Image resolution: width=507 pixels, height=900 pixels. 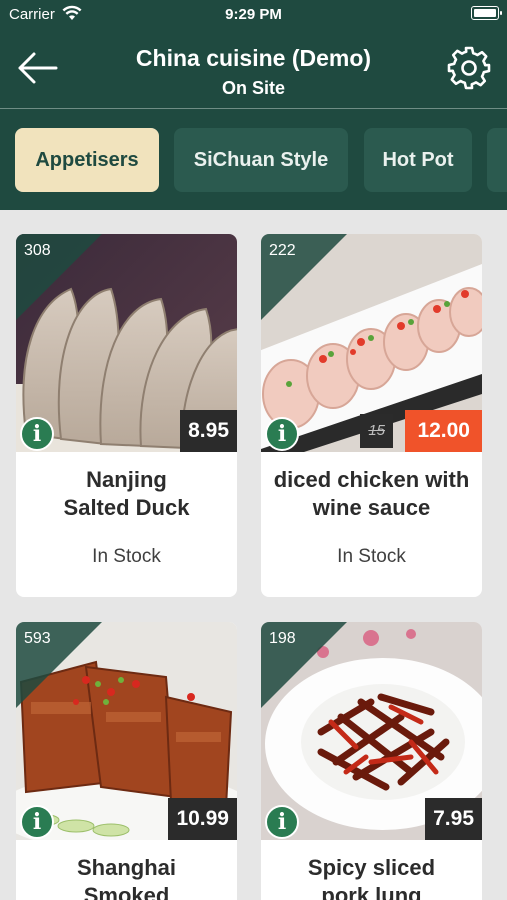 What do you see at coordinates (371, 761) in the screenshot?
I see `menu-item-card: 198 i 7.95 Spicy sliced pork lung` at bounding box center [371, 761].